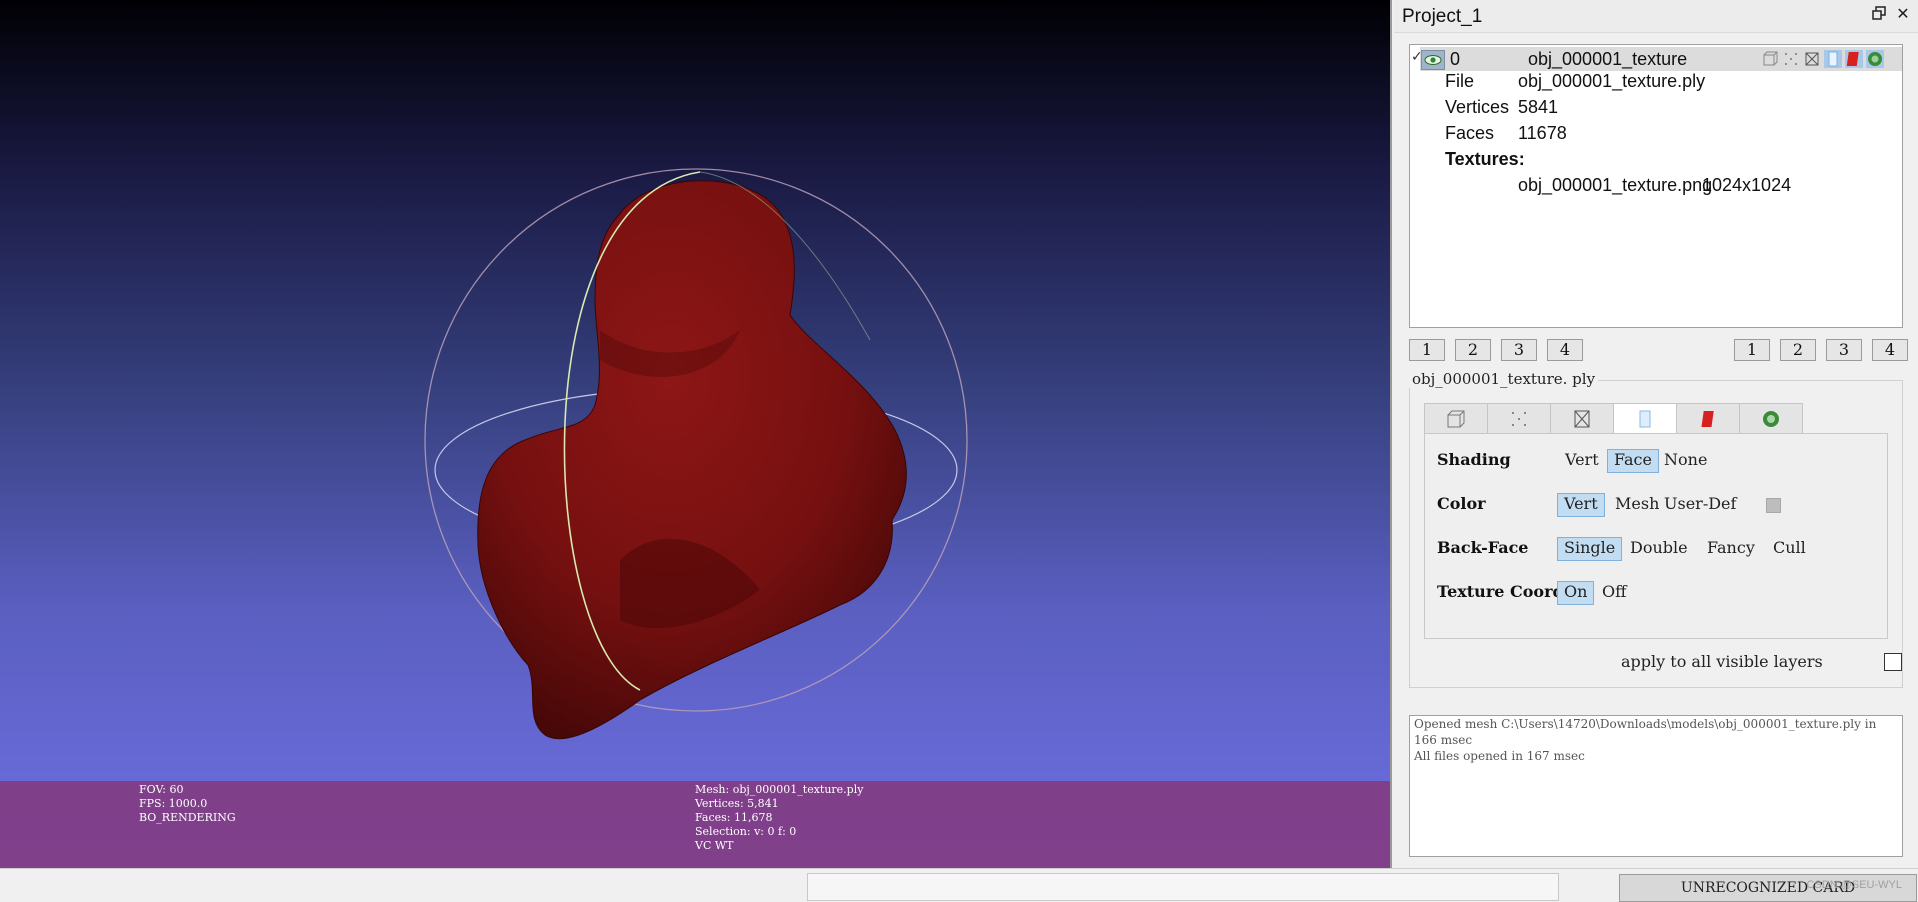 This screenshot has width=1918, height=902. What do you see at coordinates (1612, 81) in the screenshot?
I see `file-value: obj_000001_texture.ply` at bounding box center [1612, 81].